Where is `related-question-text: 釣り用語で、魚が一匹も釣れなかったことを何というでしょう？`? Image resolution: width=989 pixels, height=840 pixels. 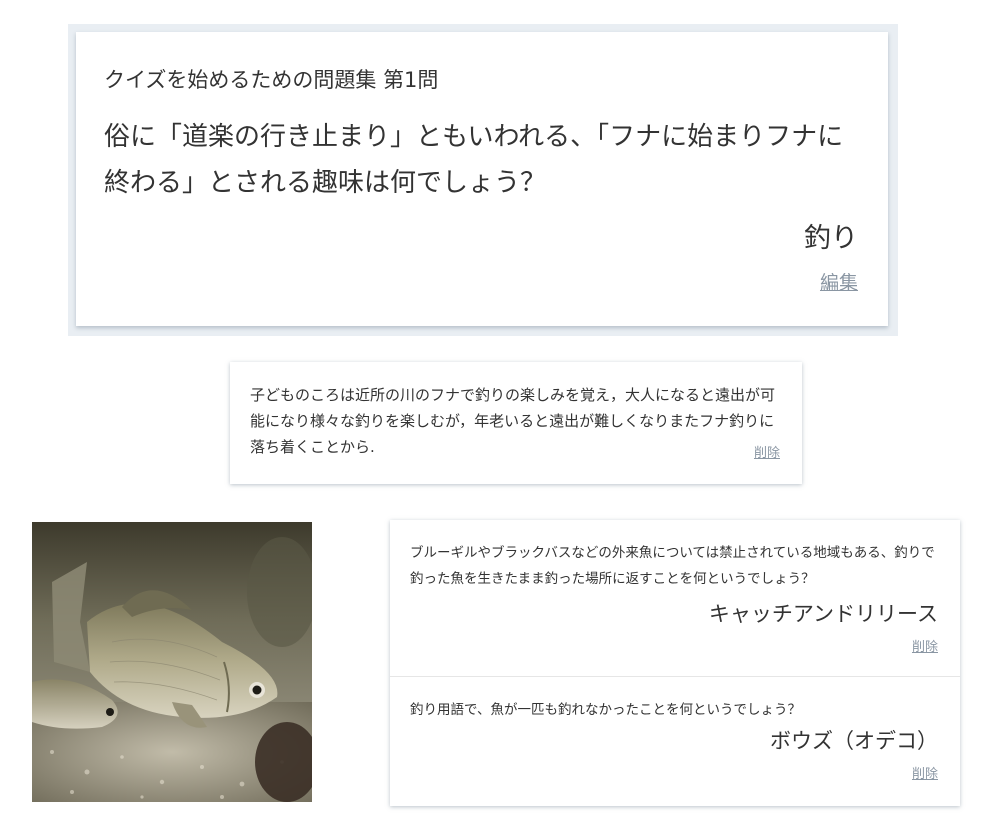 related-question-text: 釣り用語で、魚が一匹も釣れなかったことを何というでしょう？ is located at coordinates (605, 710).